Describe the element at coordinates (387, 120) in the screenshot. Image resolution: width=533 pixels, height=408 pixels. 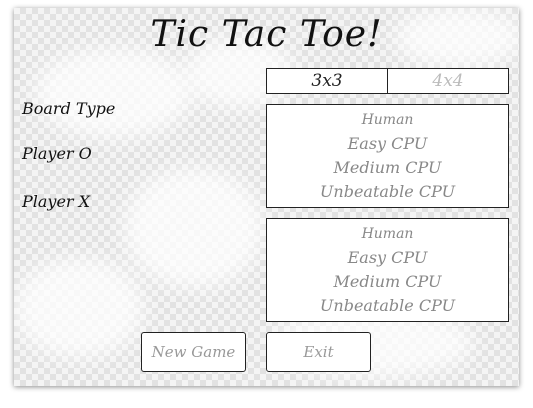
I see `player-o-option-human: Human` at that location.